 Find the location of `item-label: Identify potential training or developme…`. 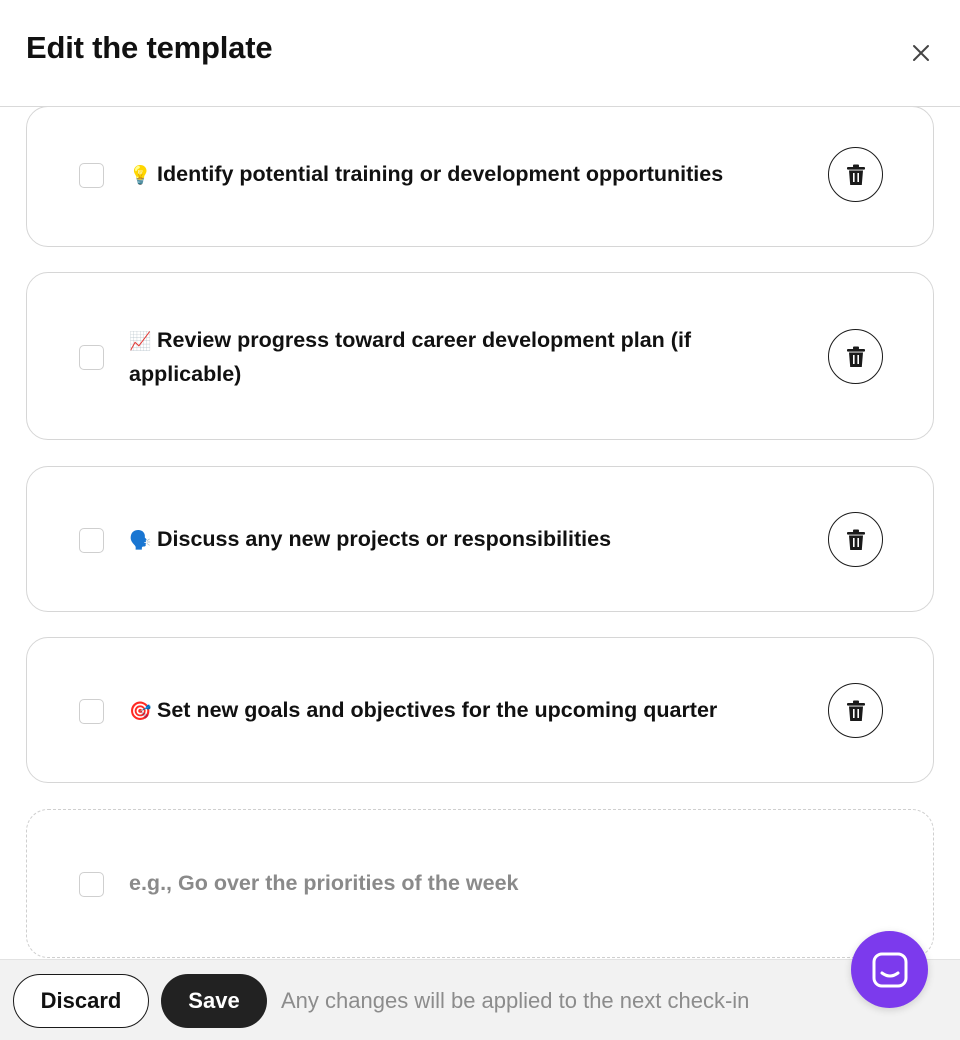

item-label: Identify potential training or developme… is located at coordinates (440, 174).